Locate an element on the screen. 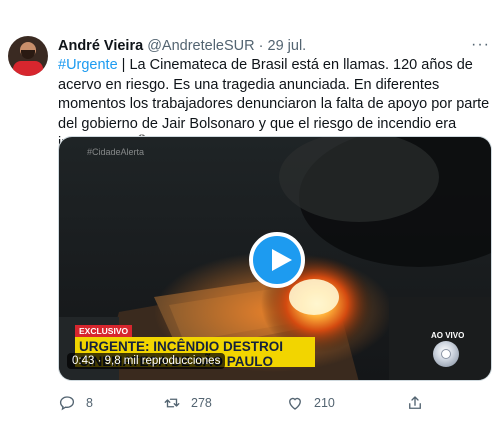  action-bar: 8 278 210 is located at coordinates (268, 403).